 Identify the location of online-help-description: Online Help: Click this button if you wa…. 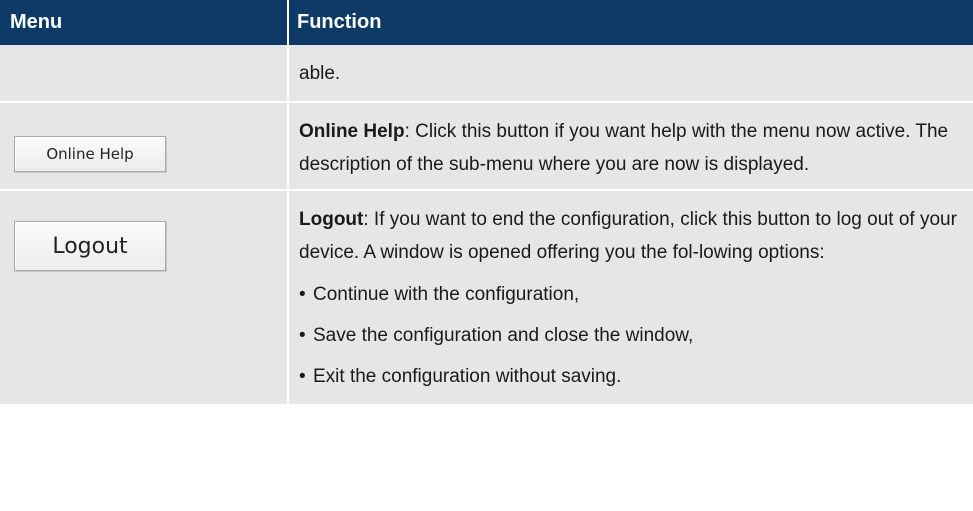
(628, 148).